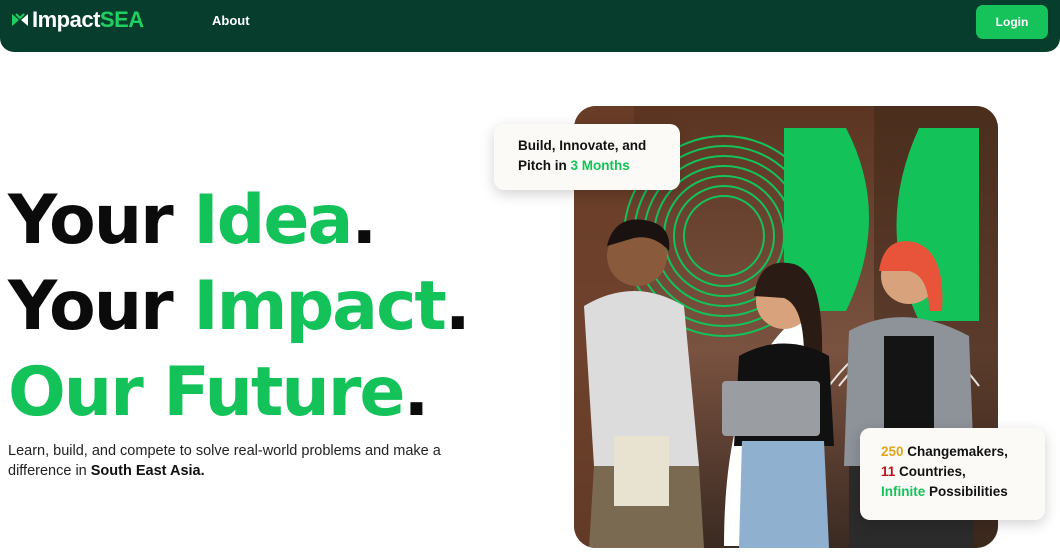  Describe the element at coordinates (147, 471) in the screenshot. I see `region-highlight: South East Asia.` at that location.